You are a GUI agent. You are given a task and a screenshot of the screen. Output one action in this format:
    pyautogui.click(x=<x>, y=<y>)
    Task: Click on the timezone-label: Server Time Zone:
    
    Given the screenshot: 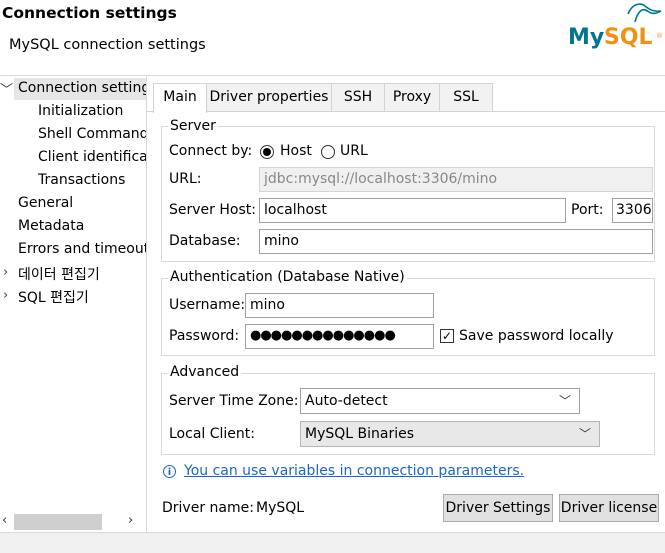 What is the action you would take?
    pyautogui.click(x=234, y=401)
    